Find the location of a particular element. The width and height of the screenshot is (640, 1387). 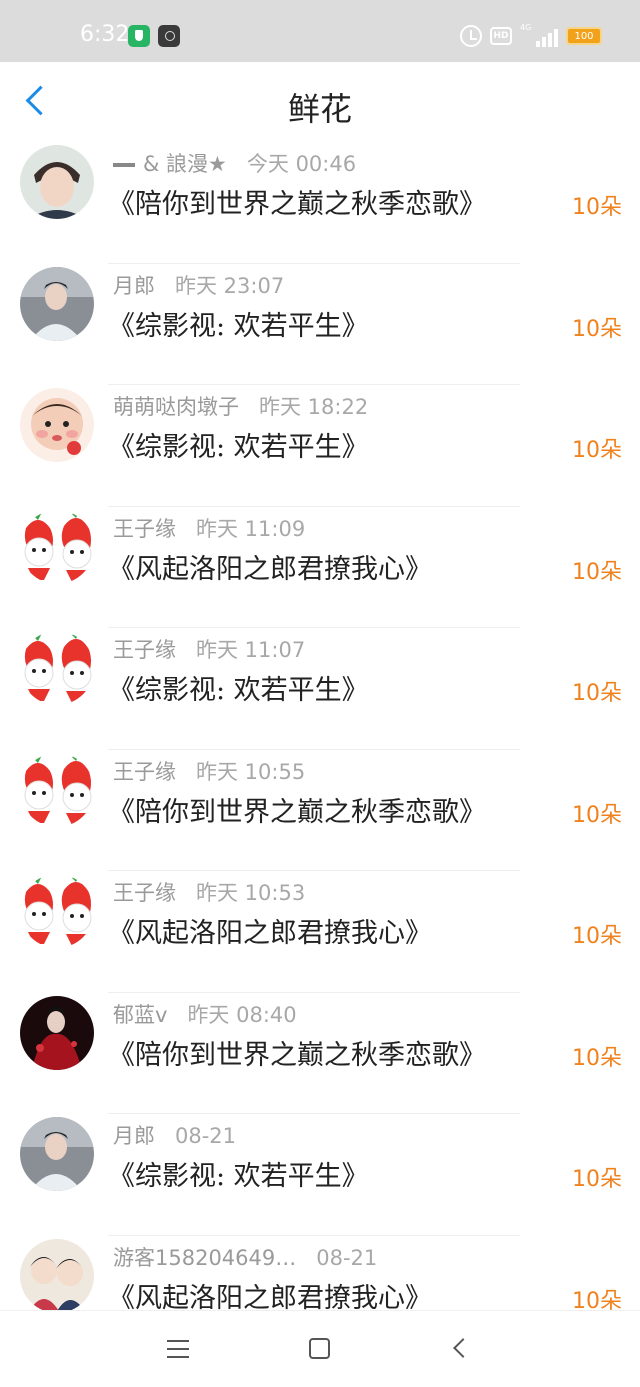

status-bar: 6:32 HD 4G 100 is located at coordinates (320, 31).